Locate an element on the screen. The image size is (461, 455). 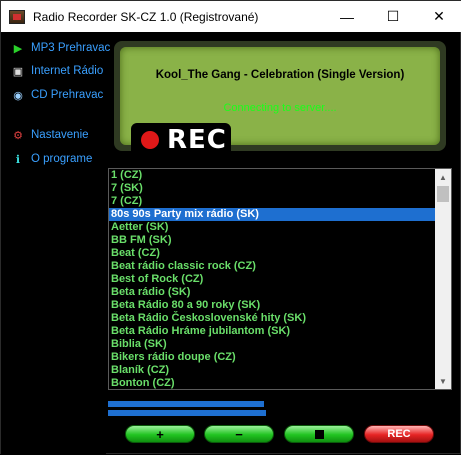
station-item: Aetter (SK) is located at coordinates (273, 227).